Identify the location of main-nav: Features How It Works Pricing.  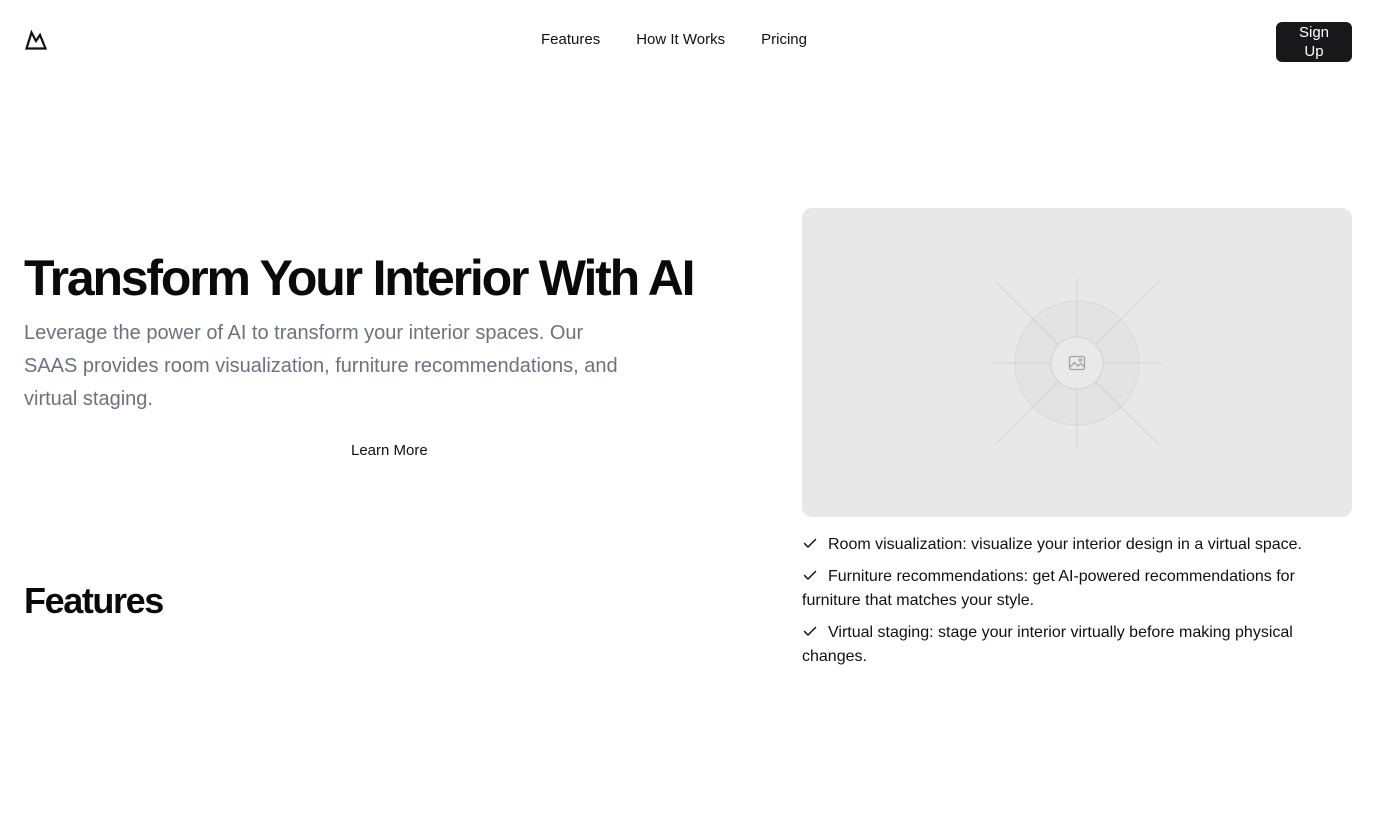
(674, 40).